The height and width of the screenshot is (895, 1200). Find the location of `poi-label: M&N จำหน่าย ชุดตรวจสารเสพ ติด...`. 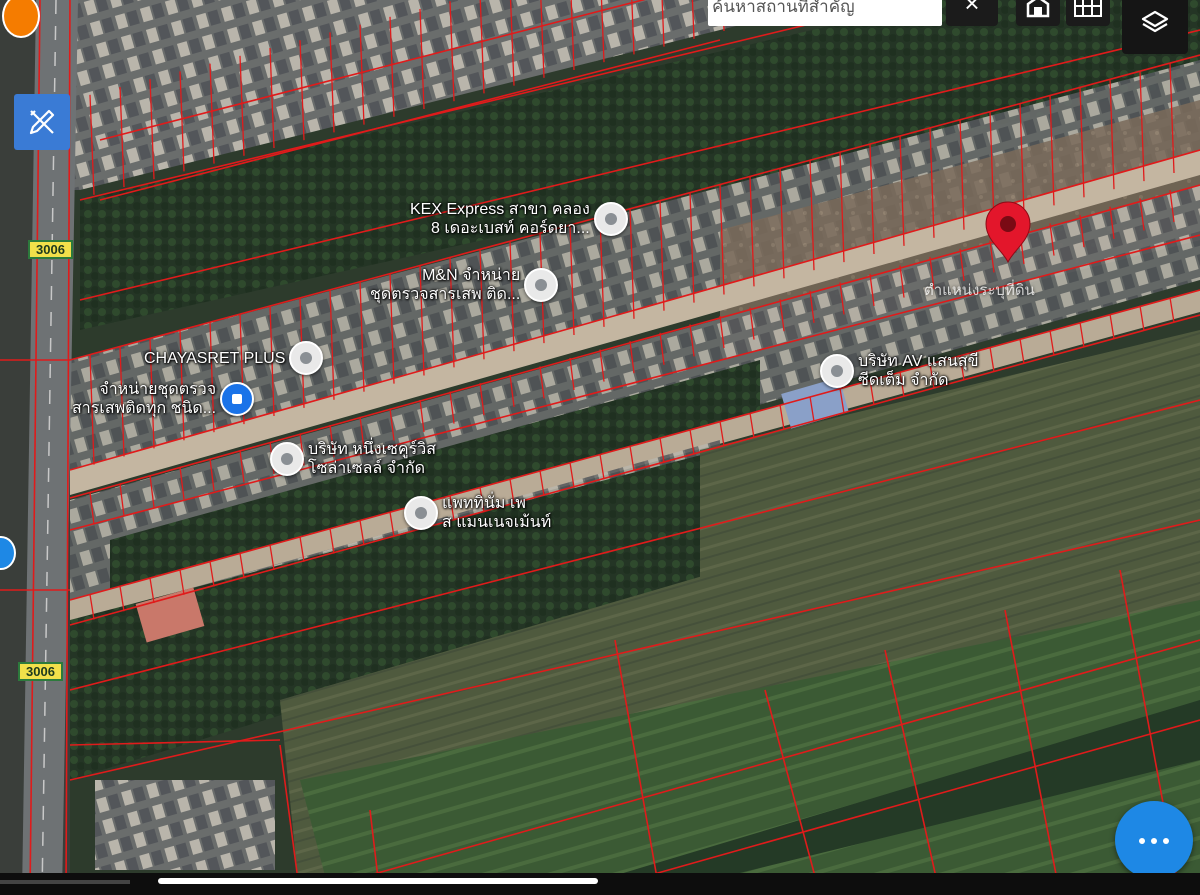

poi-label: M&N จำหน่าย ชุดตรวจสารเสพ ติด... is located at coordinates (445, 285).